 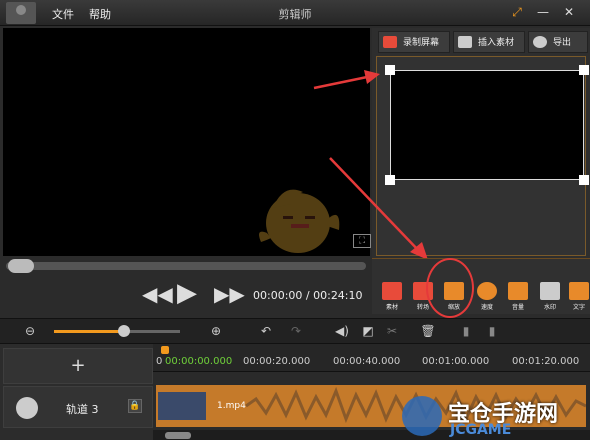 I want to click on record-screen-button: 录制屏幕, so click(x=414, y=42).